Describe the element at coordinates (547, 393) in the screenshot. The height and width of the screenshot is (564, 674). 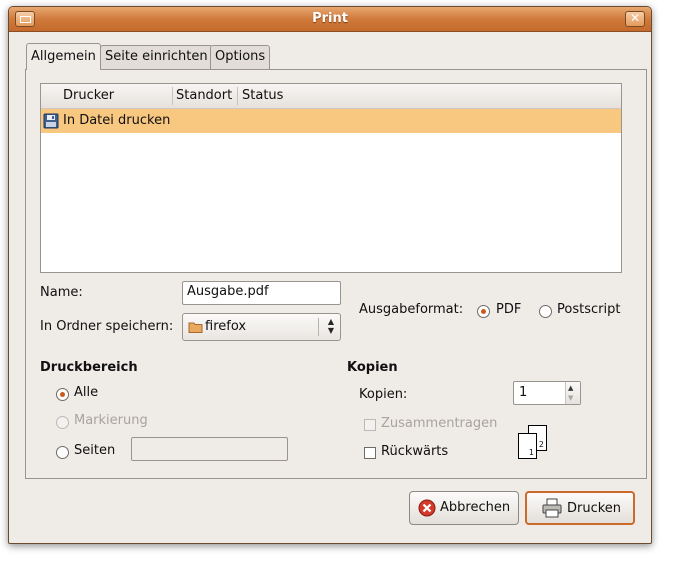
I see `copies-spinbutton: 1 ▲ ▼` at that location.